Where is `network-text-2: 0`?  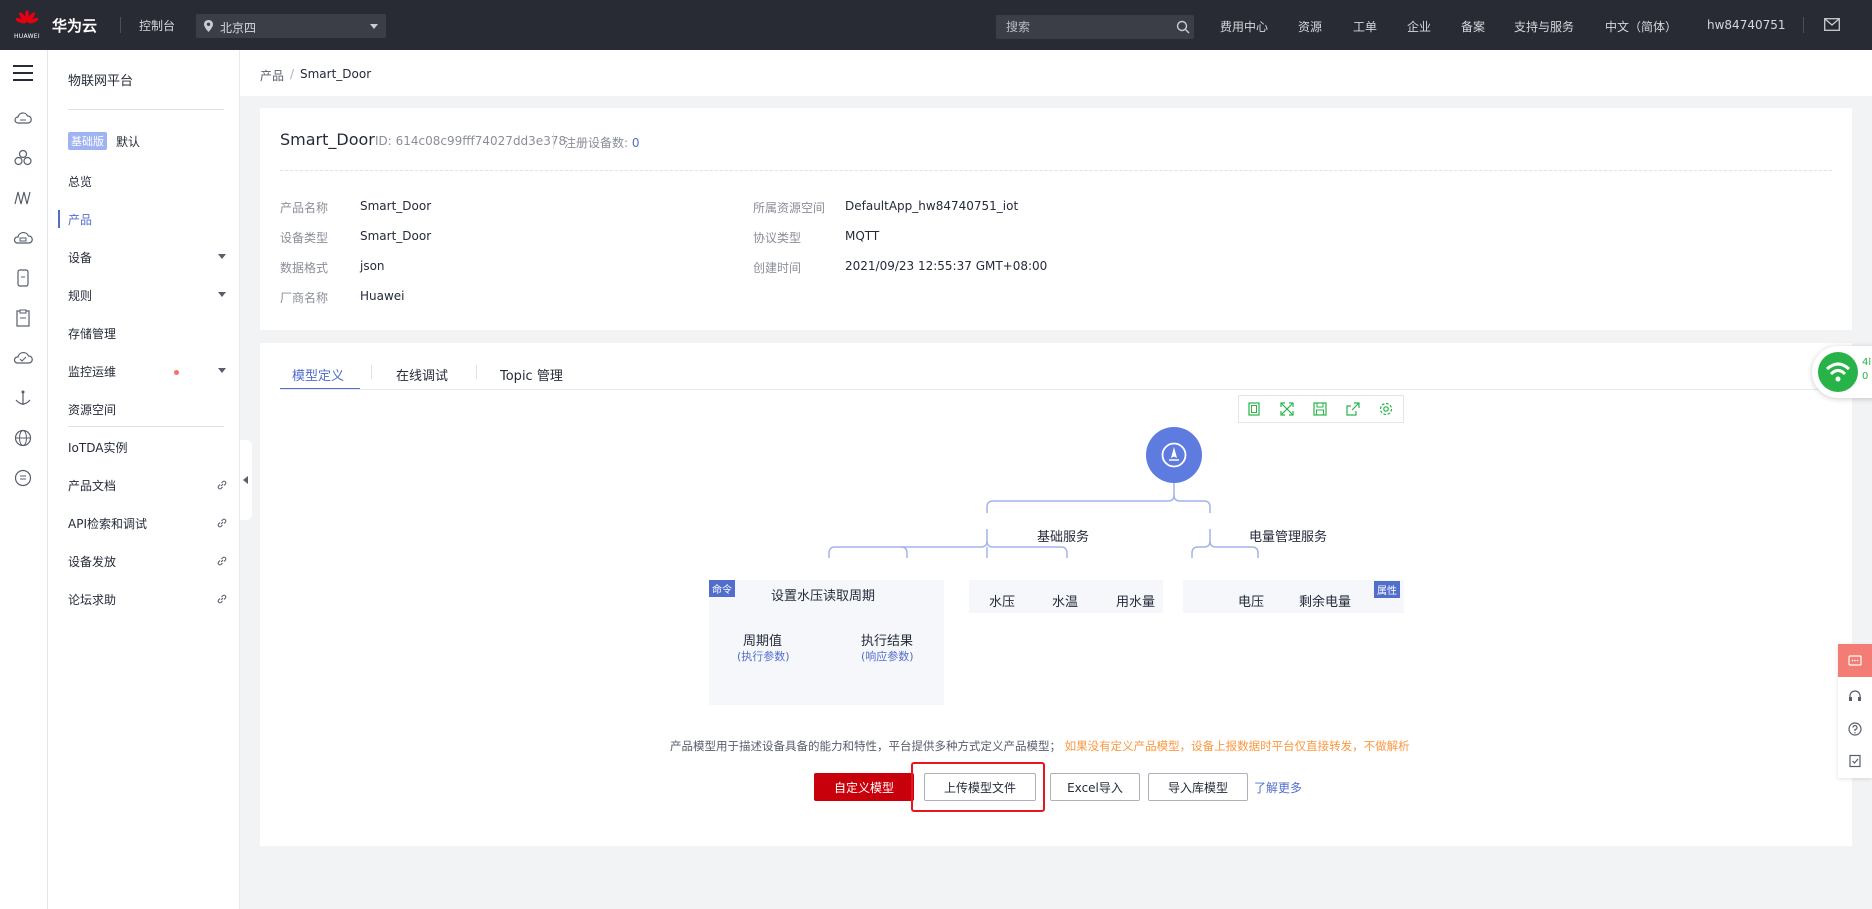 network-text-2: 0 is located at coordinates (1865, 376).